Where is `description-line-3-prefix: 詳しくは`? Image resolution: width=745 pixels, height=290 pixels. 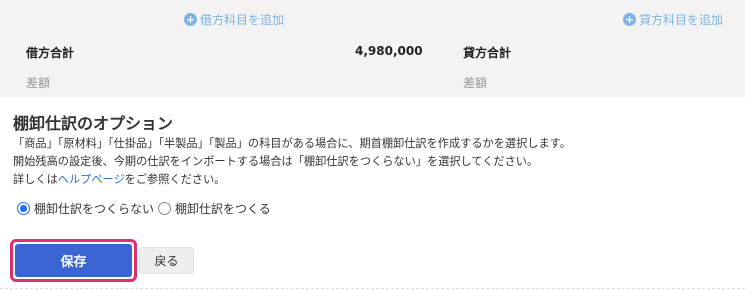
description-line-3-prefix: 詳しくは is located at coordinates (35, 179).